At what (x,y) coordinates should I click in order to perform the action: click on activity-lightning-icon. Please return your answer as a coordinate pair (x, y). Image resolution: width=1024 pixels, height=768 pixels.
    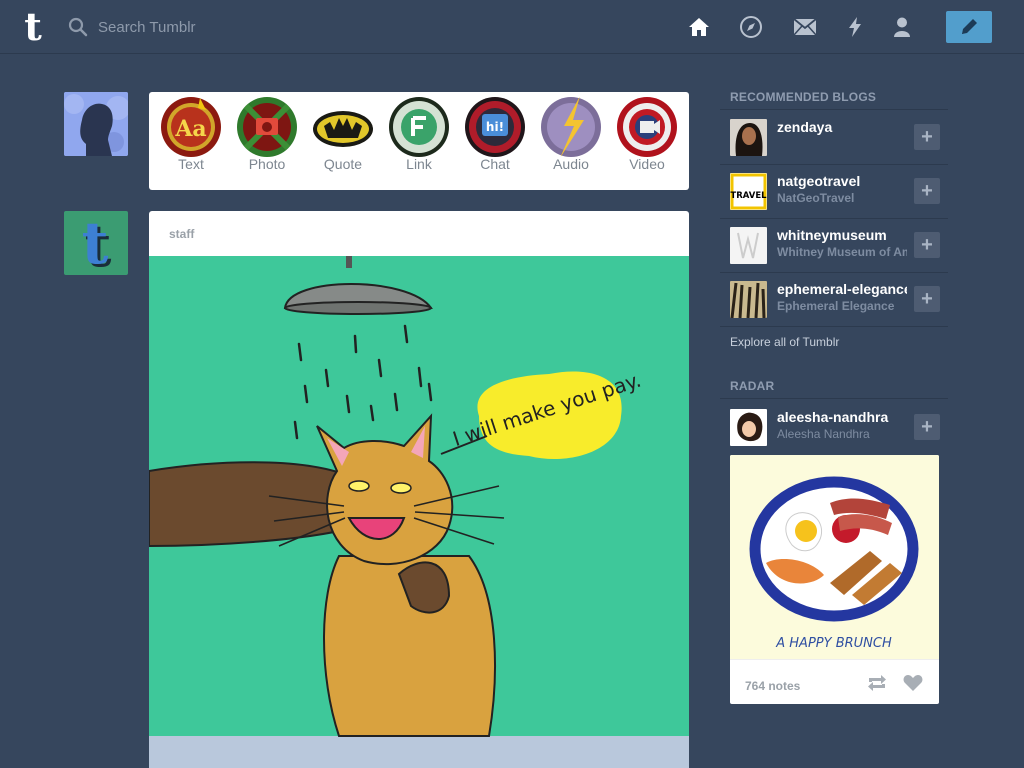
    Looking at the image, I should click on (855, 27).